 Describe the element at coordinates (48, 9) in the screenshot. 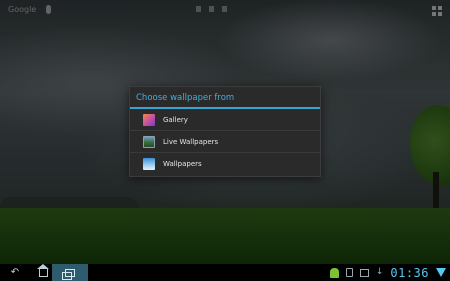

I see `mic-icon` at that location.